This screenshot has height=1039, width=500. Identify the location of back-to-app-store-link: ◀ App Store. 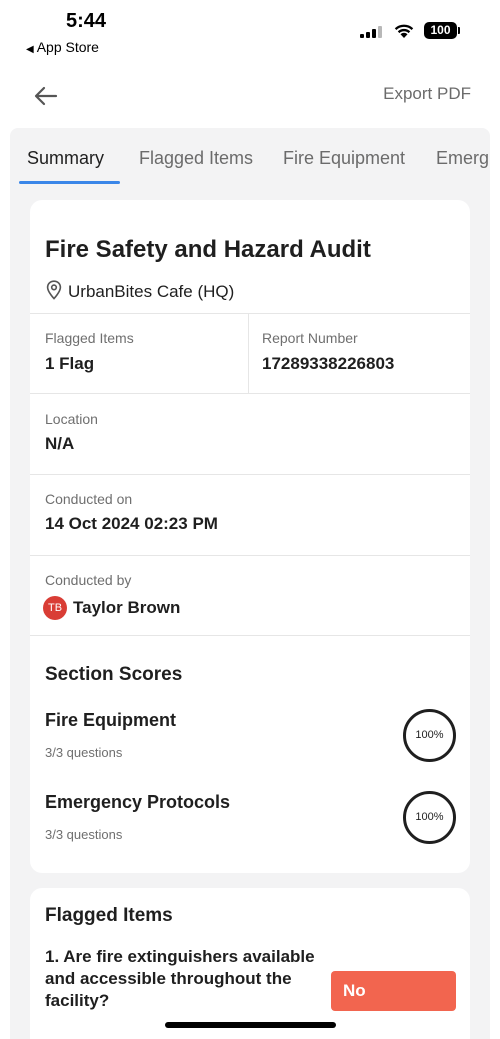
(62, 47).